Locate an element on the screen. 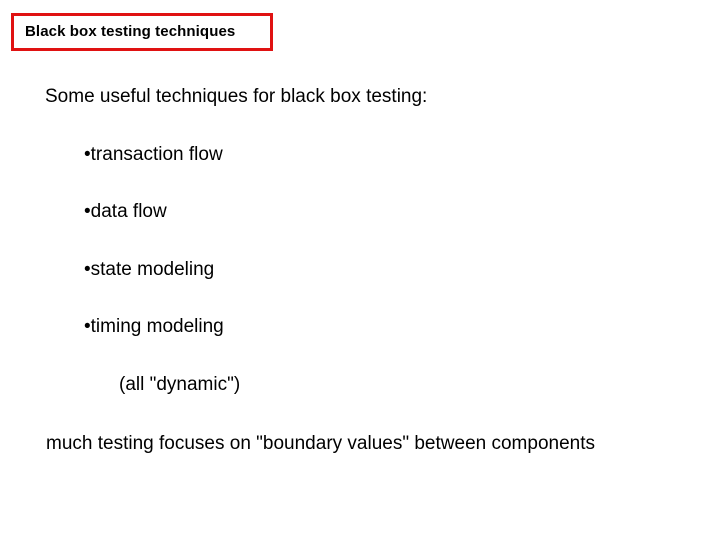 The width and height of the screenshot is (720, 540). list-item-label: transaction flow is located at coordinates (156, 154).